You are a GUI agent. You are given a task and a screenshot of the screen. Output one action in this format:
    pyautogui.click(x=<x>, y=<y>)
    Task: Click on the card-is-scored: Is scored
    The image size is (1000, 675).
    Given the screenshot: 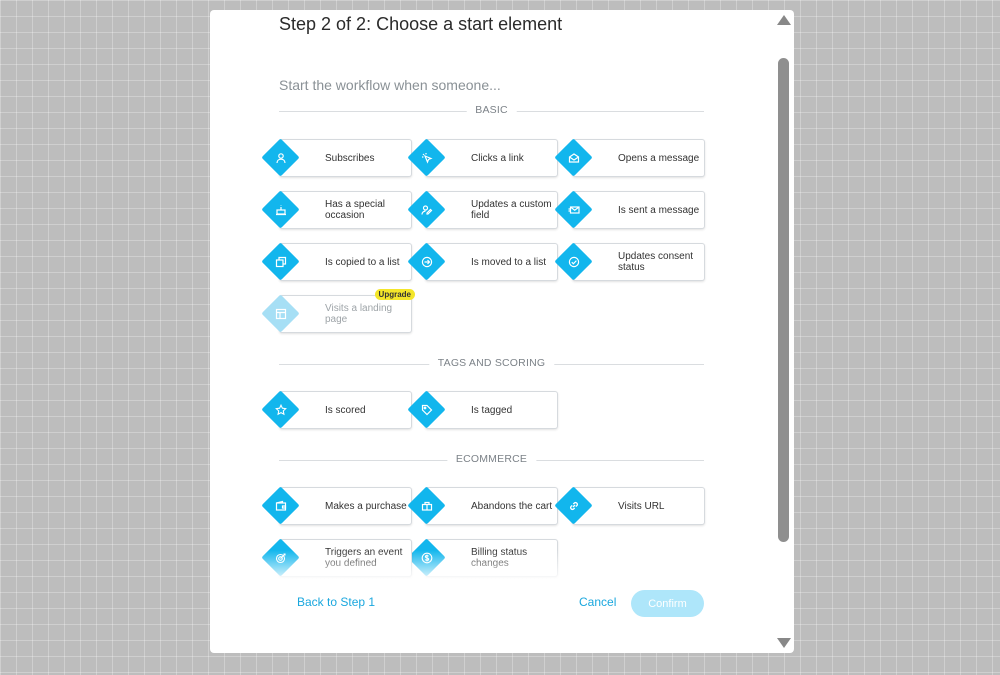 What is the action you would take?
    pyautogui.click(x=336, y=409)
    